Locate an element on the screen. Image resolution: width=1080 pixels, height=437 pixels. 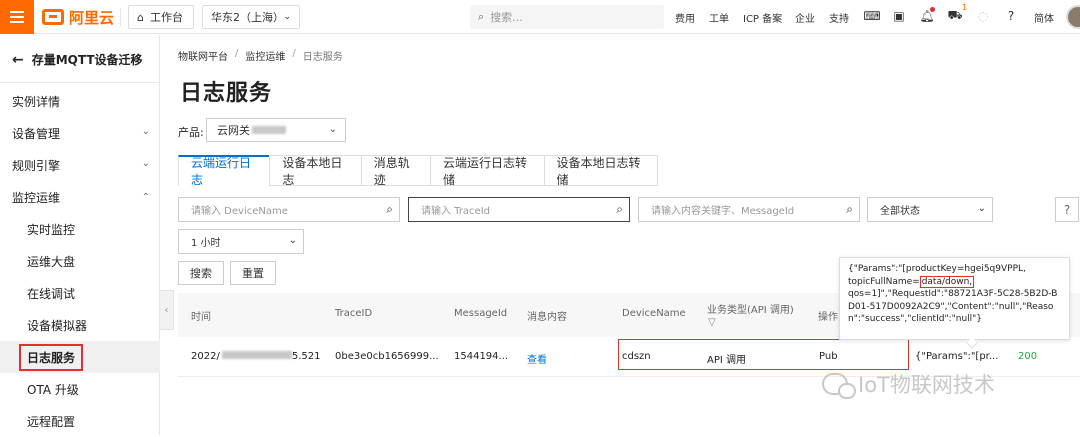
back-button: ← 存量MQTT设备迁移 is located at coordinates (77, 59).